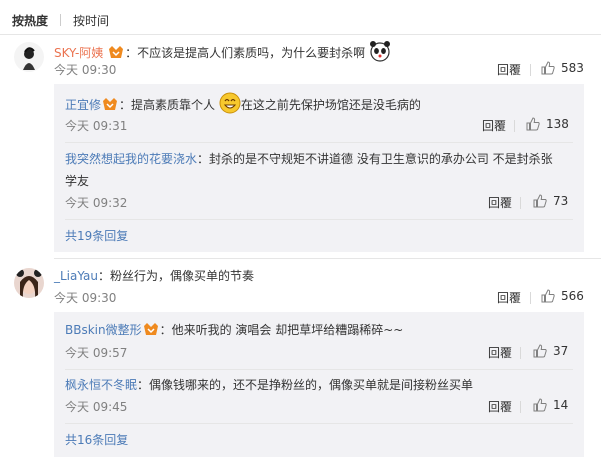  I want to click on reply-content-cont: 在这之前先保护场馆还是没毛病的, so click(330, 105).